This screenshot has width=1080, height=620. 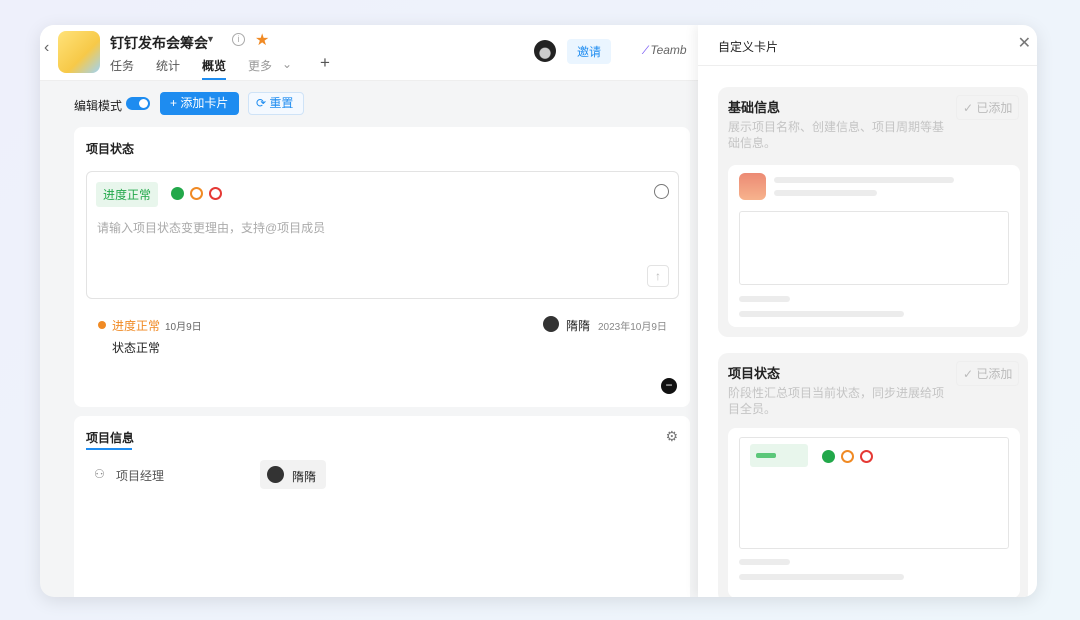 I want to click on tab-tasks: 任务, so click(x=122, y=65).